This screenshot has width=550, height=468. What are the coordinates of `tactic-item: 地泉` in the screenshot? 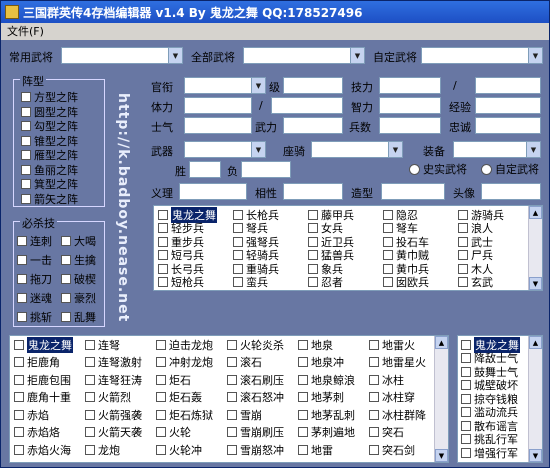 It's located at (315, 345).